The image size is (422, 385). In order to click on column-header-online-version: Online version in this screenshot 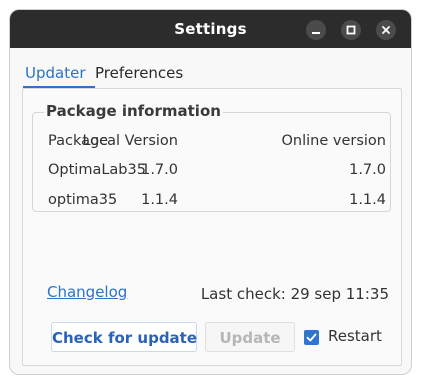, I will do `click(334, 141)`.